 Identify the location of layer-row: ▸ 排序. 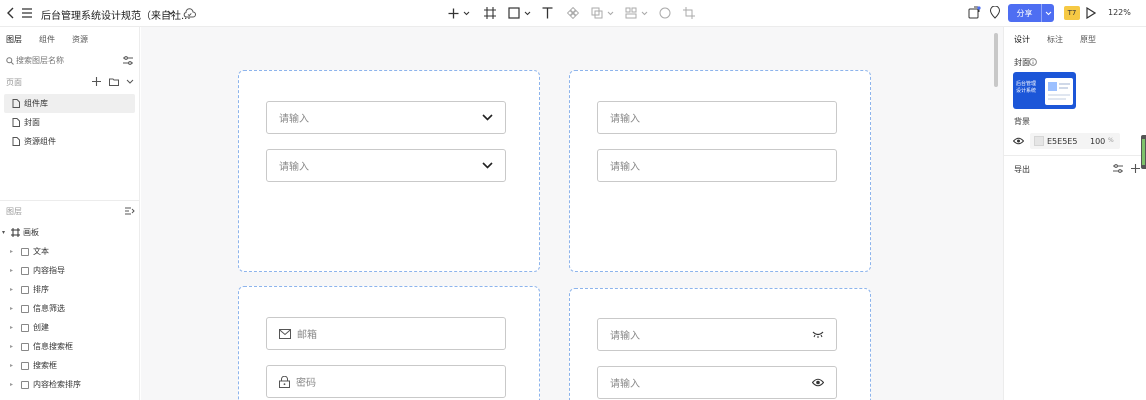
(70, 289).